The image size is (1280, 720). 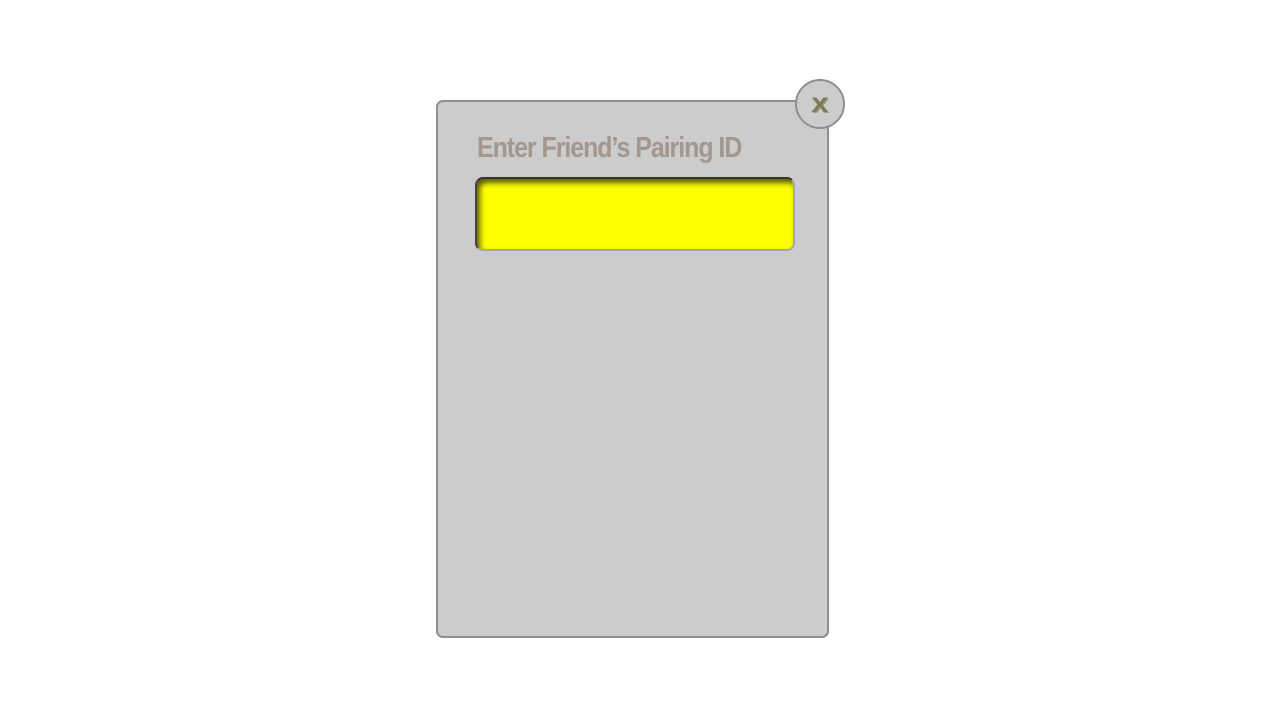 I want to click on close-button: x, so click(x=820, y=104).